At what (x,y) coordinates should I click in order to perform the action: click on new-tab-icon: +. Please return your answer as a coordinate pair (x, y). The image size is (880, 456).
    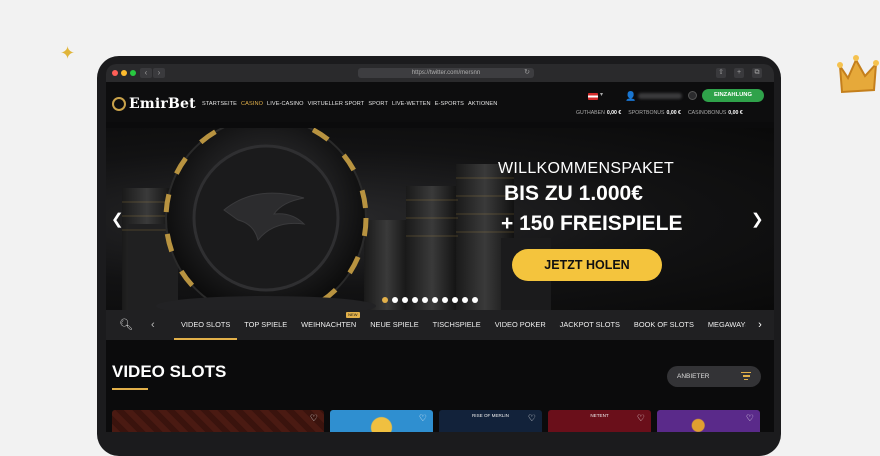
    Looking at the image, I should click on (739, 73).